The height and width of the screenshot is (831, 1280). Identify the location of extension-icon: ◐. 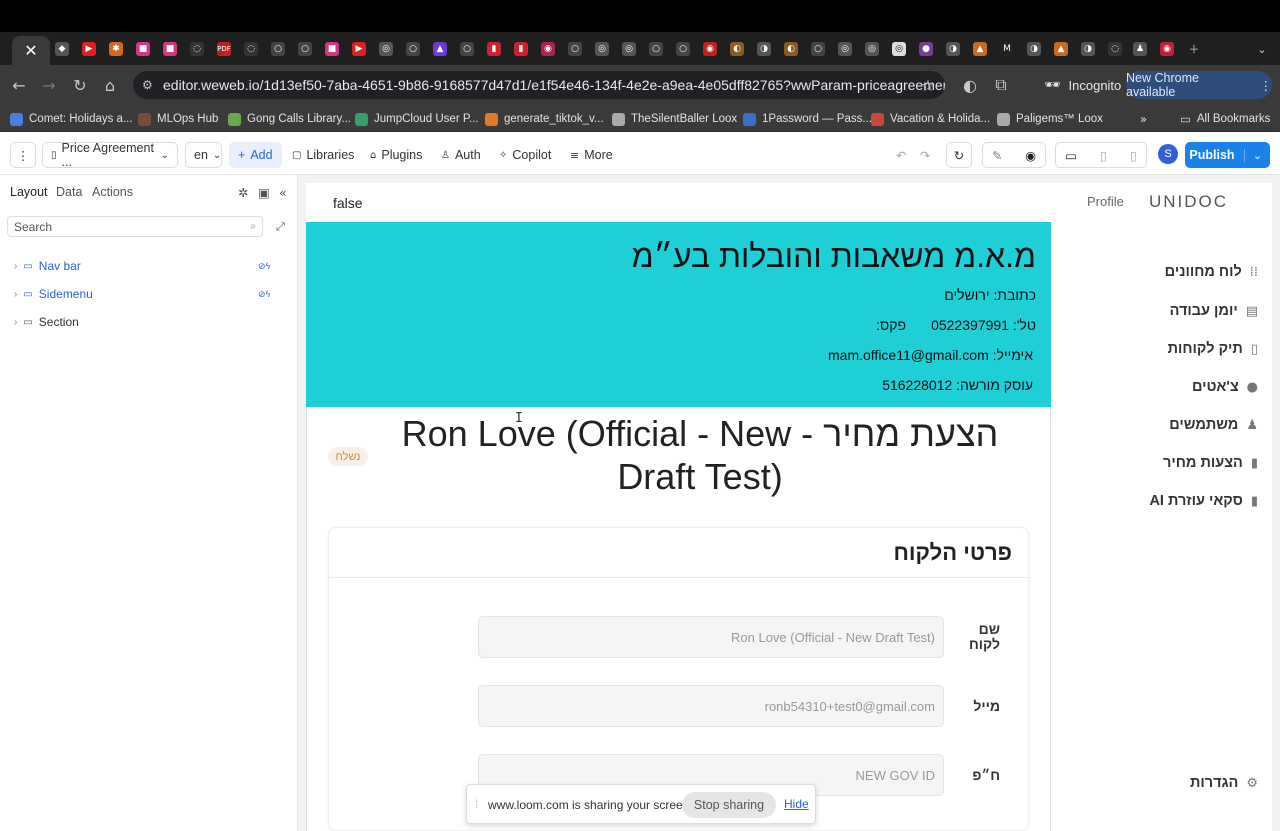
(970, 85).